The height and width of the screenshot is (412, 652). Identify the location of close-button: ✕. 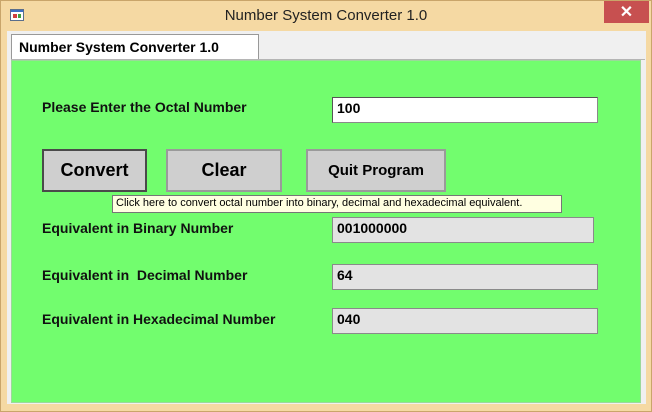
(626, 12).